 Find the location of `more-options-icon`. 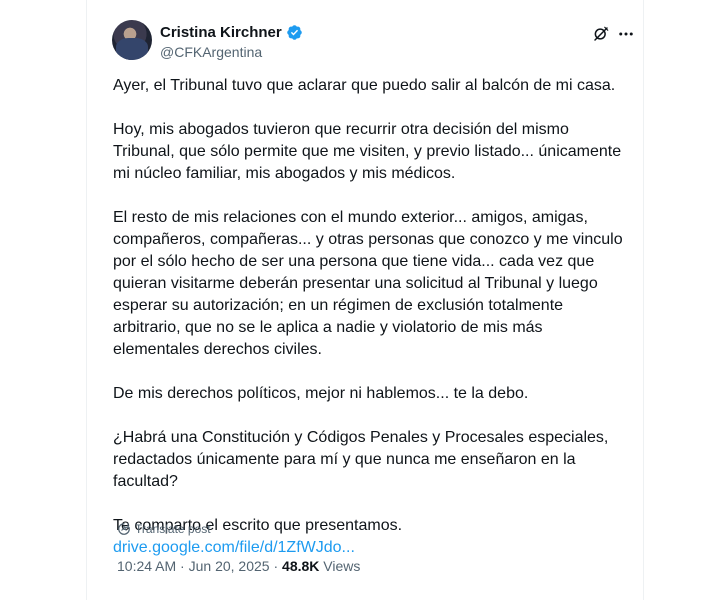

more-options-icon is located at coordinates (626, 34).